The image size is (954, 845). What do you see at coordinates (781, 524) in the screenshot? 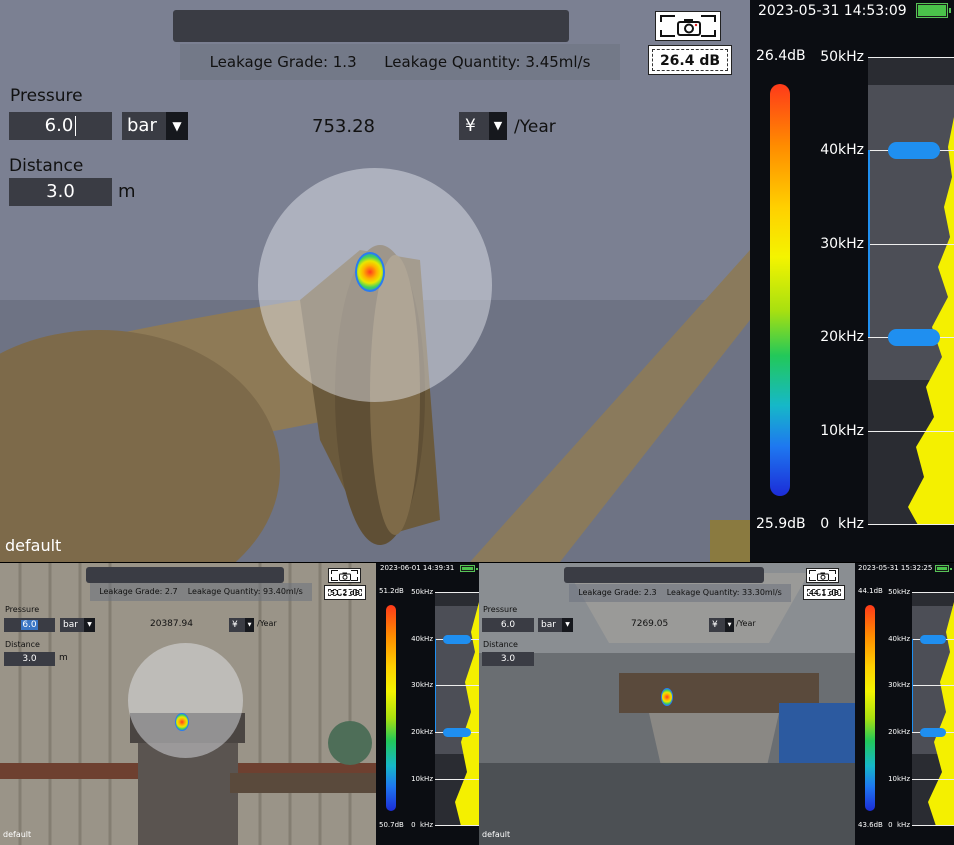
I see `db-min-label: 25.9dB` at bounding box center [781, 524].